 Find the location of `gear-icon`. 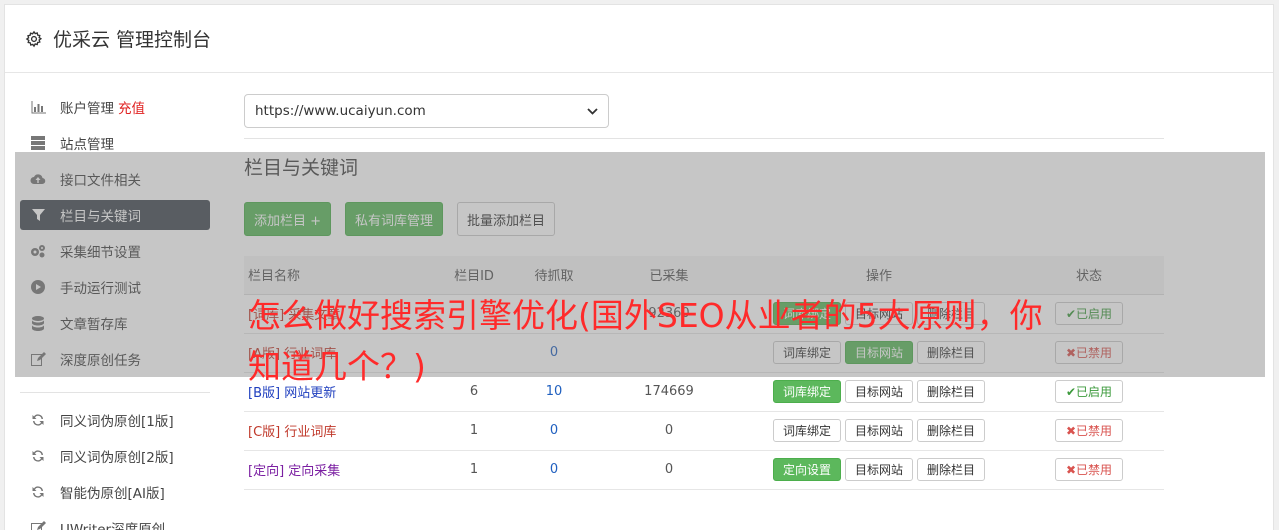

gear-icon is located at coordinates (34, 38).